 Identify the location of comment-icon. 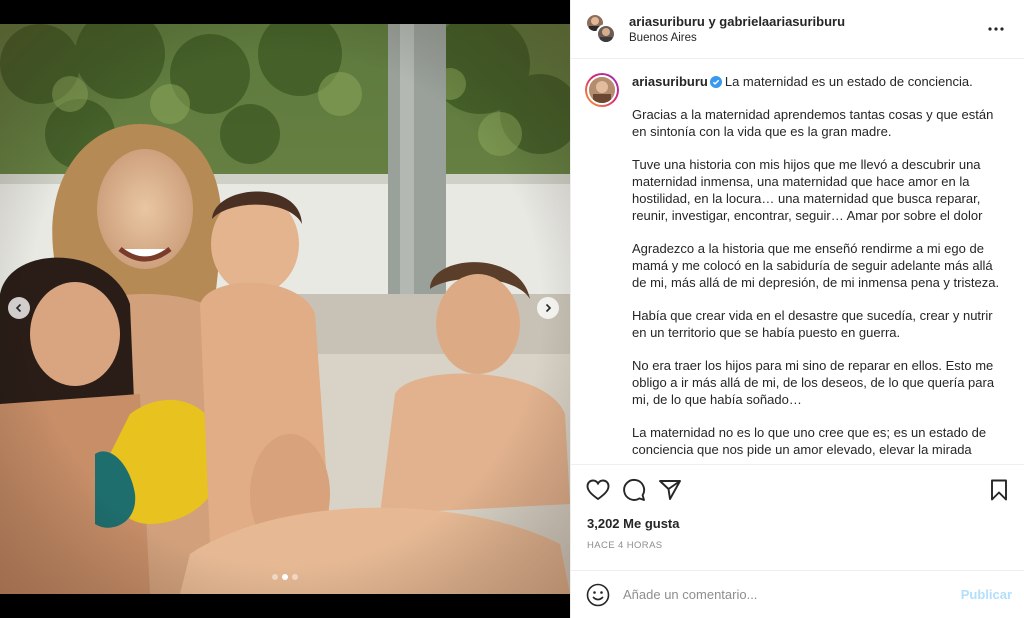
(634, 489).